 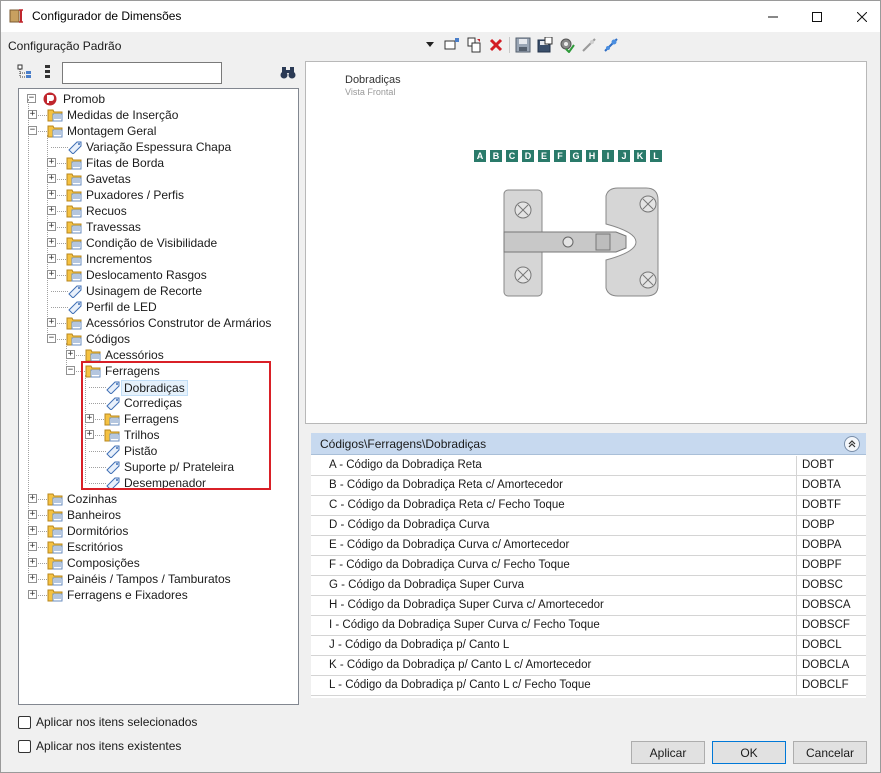 I want to click on connect-button, so click(x=611, y=45).